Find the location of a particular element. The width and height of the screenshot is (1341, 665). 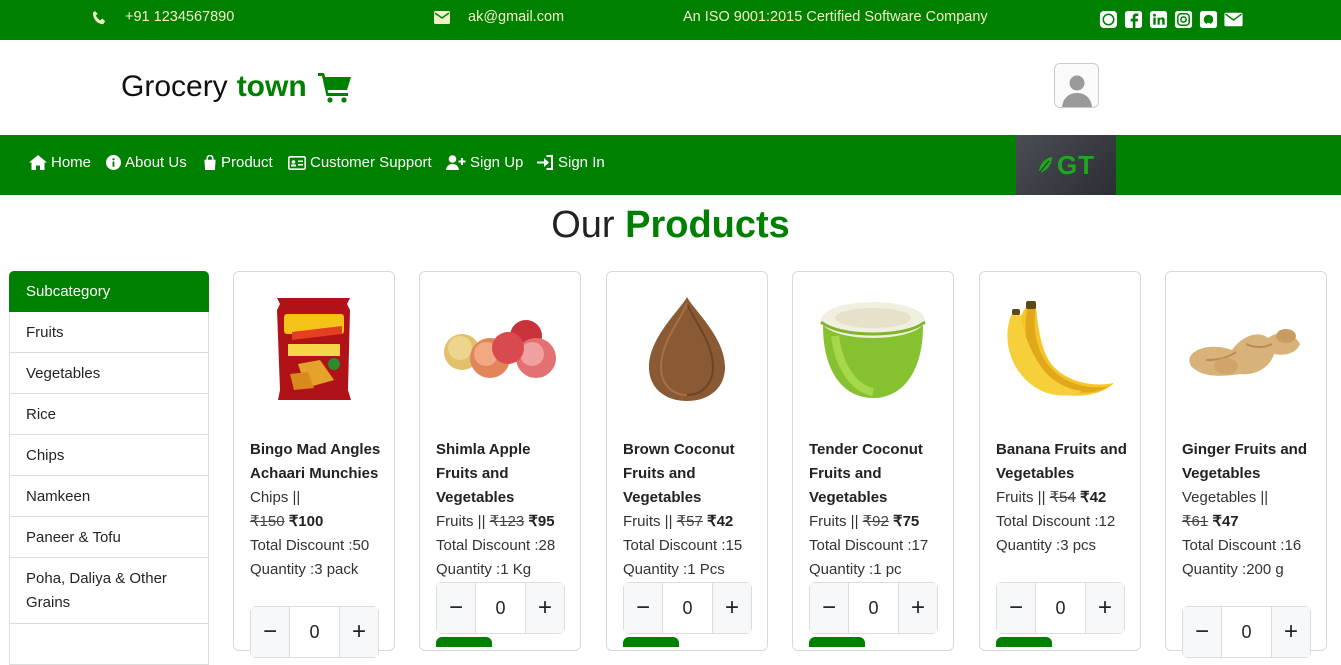

product-image-tender-coconut is located at coordinates (873, 349).